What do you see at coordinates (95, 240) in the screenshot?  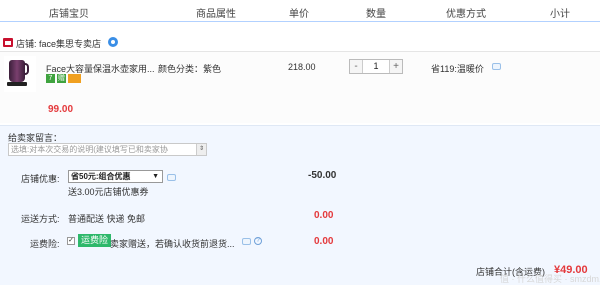 I see `insurance-badge: 运费险` at bounding box center [95, 240].